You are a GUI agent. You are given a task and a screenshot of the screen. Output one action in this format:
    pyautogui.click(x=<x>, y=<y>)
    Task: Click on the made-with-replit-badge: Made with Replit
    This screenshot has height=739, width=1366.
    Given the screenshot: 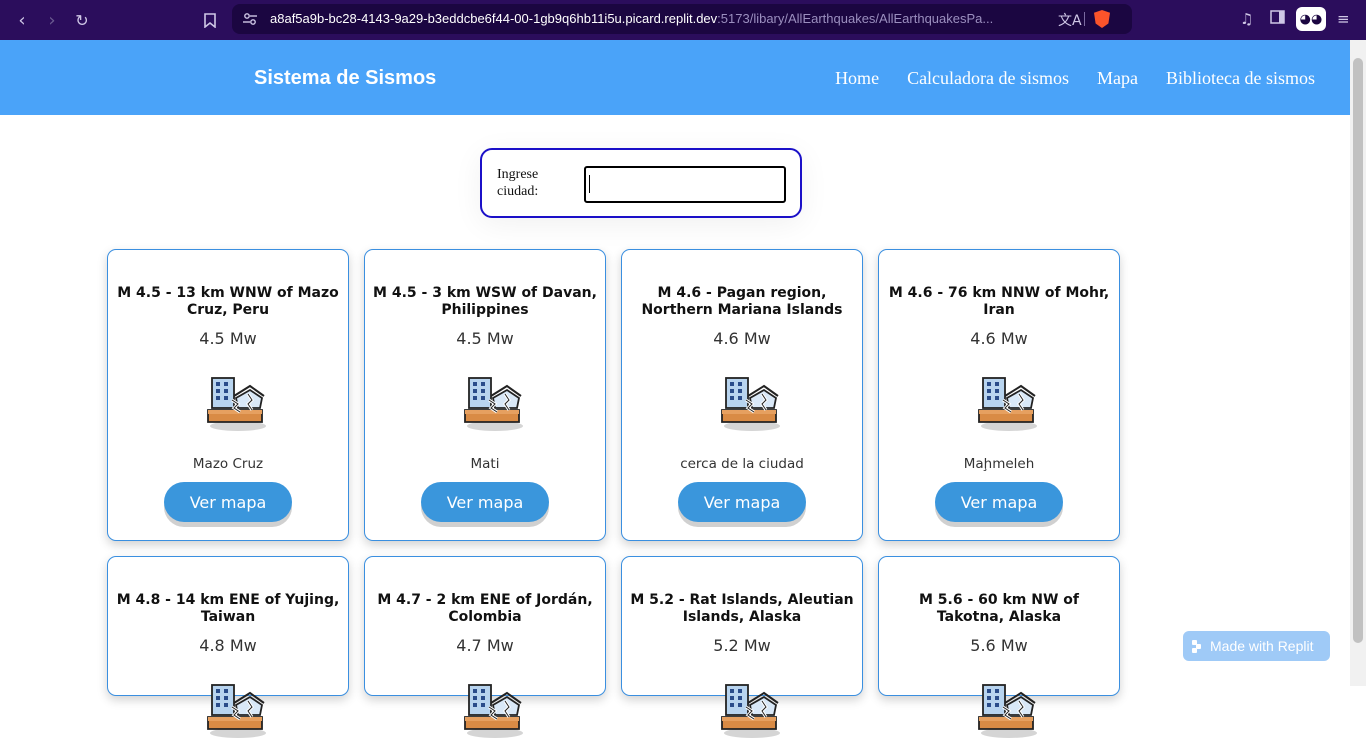 What is the action you would take?
    pyautogui.click(x=1256, y=646)
    